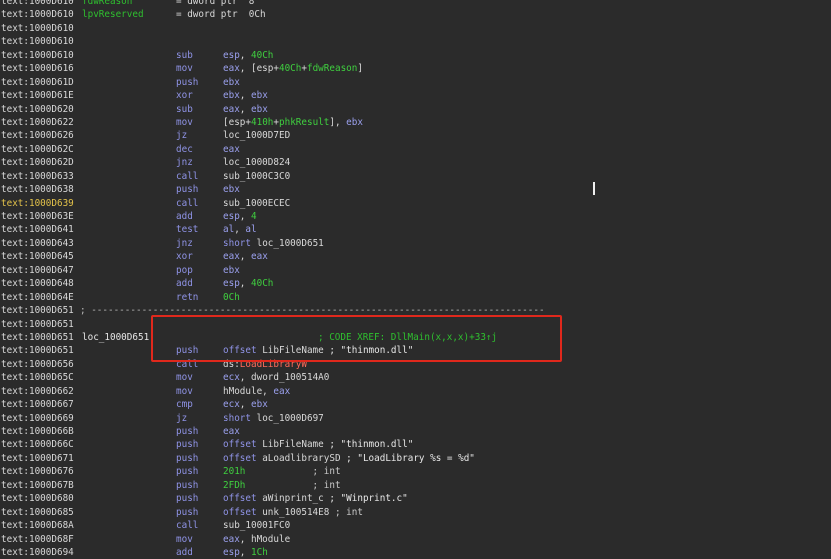  I want to click on operand-token: sub_1000ECEC, so click(256, 203).